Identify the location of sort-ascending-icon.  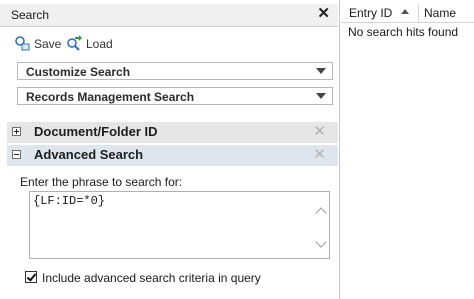
(405, 11).